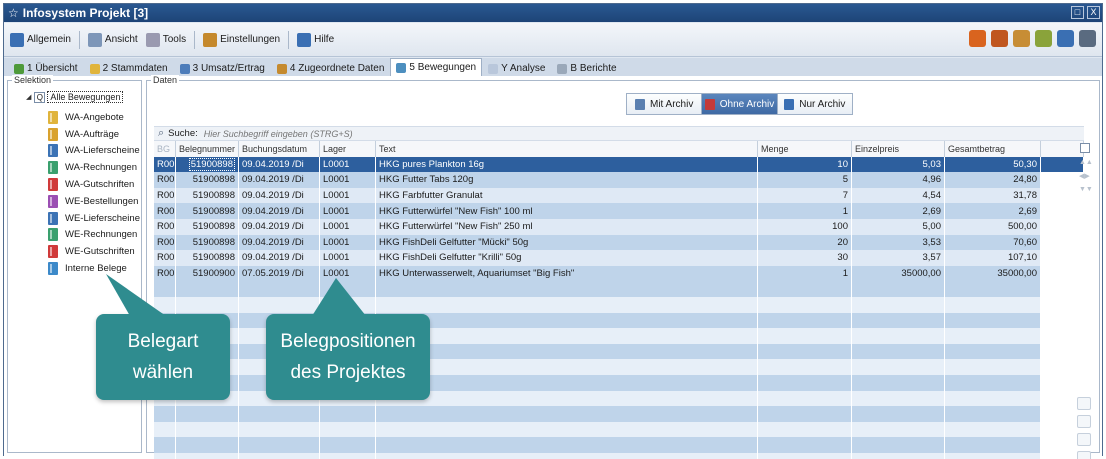 The width and height of the screenshot is (1106, 459). Describe the element at coordinates (94, 167) in the screenshot. I see `tree-item: WA-Rechnungen` at that location.